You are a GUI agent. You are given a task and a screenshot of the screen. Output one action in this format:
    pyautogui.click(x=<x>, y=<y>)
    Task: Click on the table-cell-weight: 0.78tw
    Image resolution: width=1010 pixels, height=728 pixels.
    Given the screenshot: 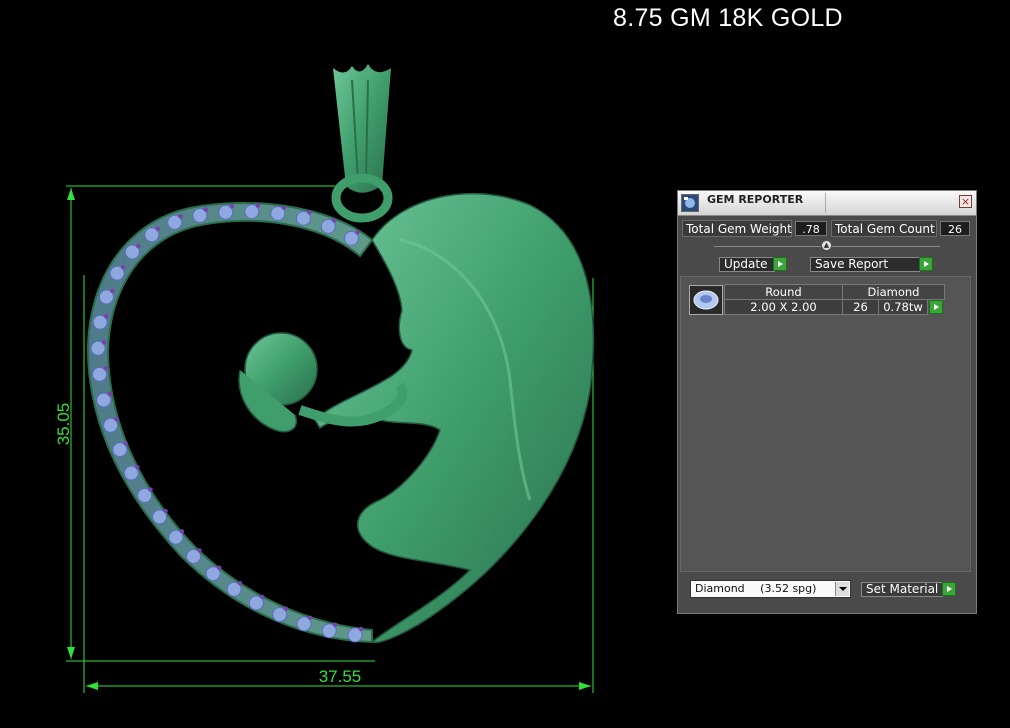 What is the action you would take?
    pyautogui.click(x=903, y=307)
    